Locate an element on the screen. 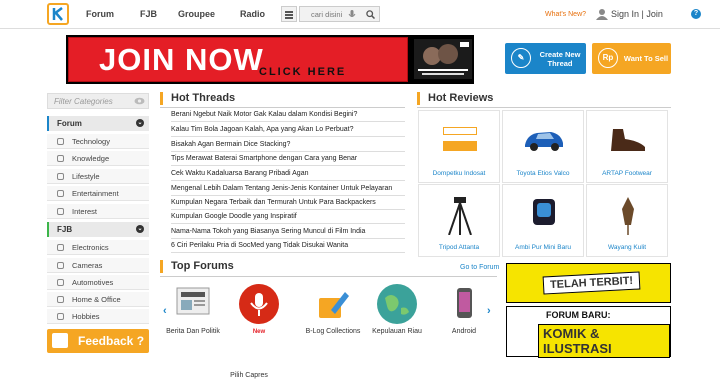 The image size is (720, 379). banner-red-area: JOIN NOW CLICK HERE is located at coordinates (238, 59).